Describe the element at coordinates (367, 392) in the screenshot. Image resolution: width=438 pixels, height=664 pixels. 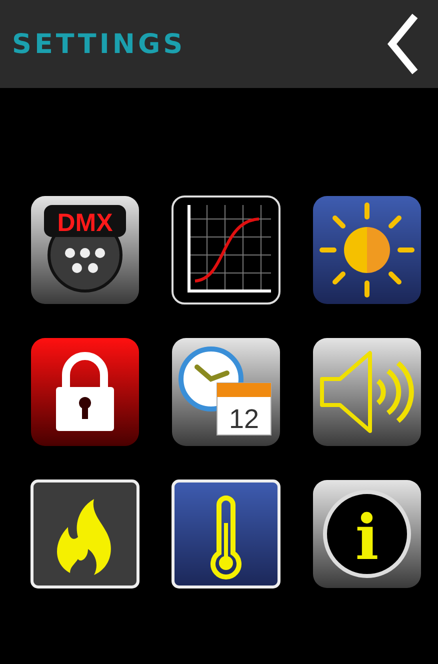
I see `speaker-button` at that location.